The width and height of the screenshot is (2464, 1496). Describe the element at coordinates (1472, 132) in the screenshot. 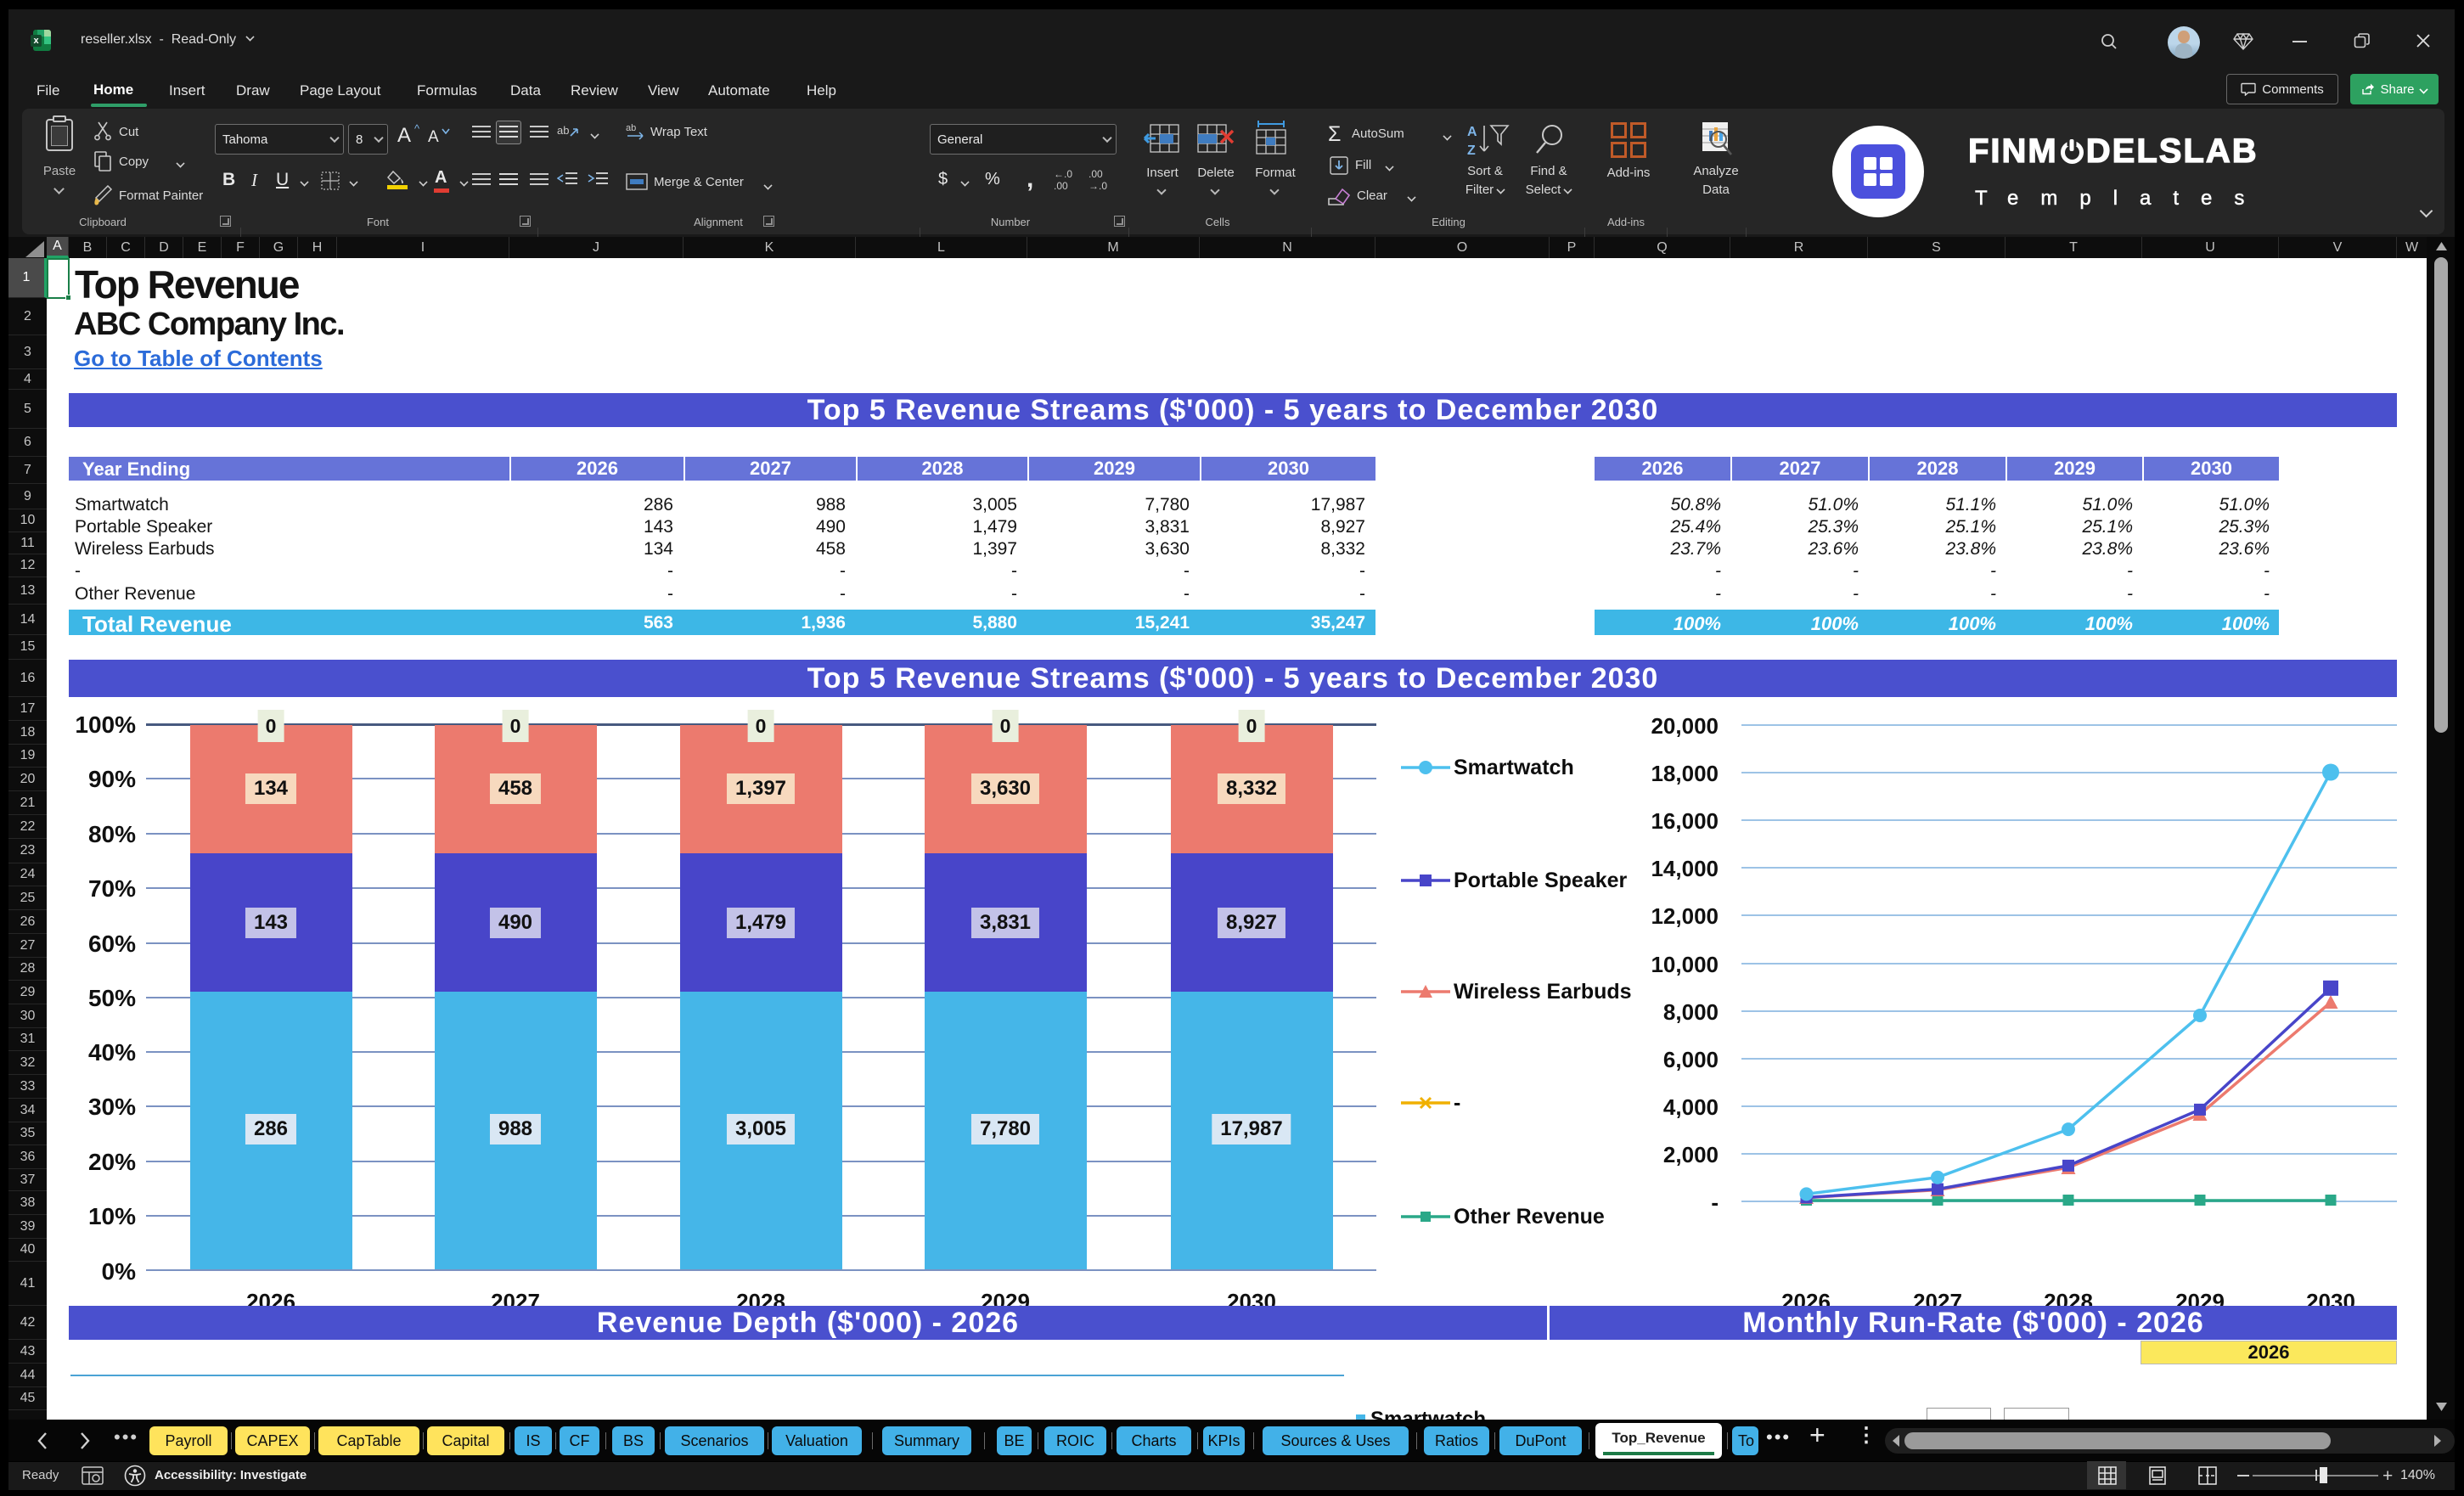

I see `svg-text: A` at that location.